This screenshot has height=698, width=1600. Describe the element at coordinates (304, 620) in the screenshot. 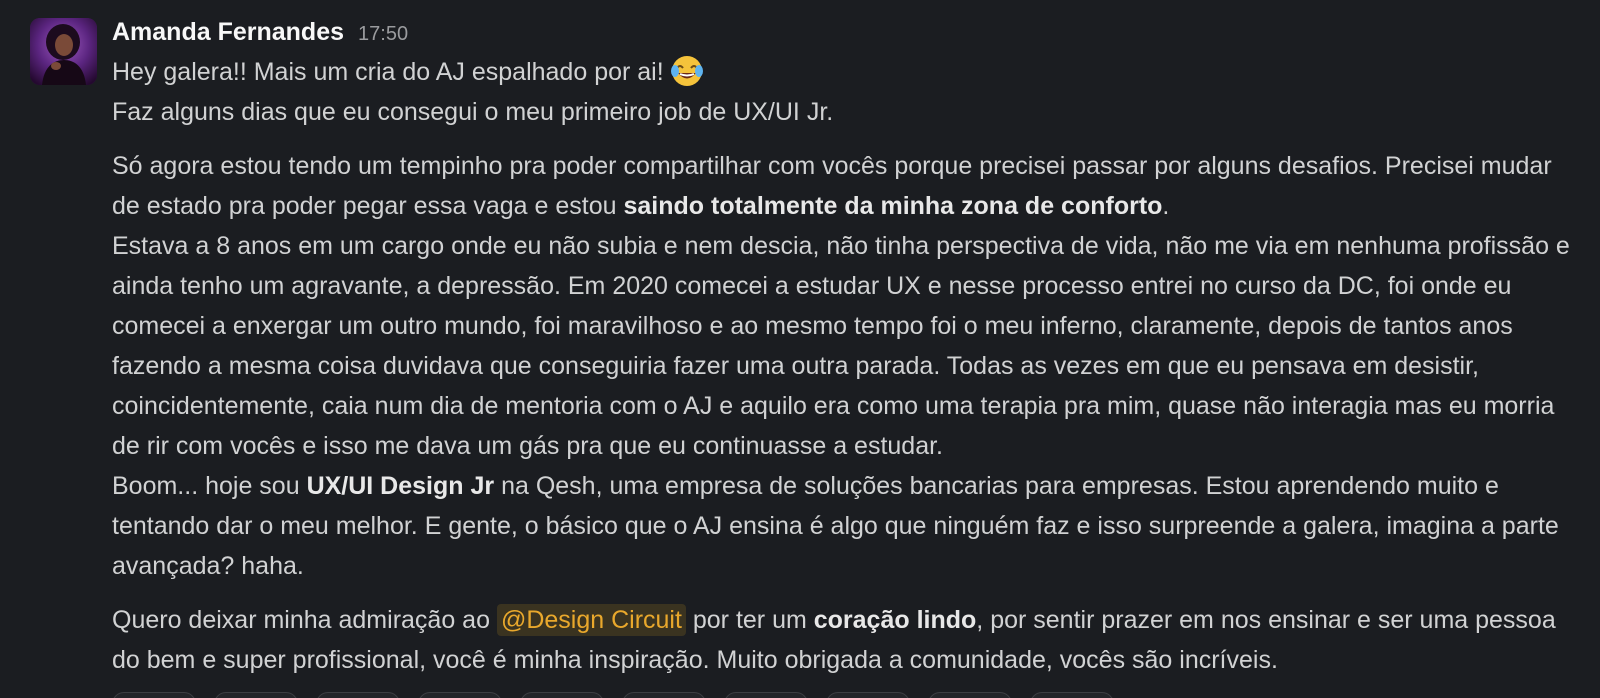

I see `paragraph-5-text: Quero deixar minha admiração ao` at that location.